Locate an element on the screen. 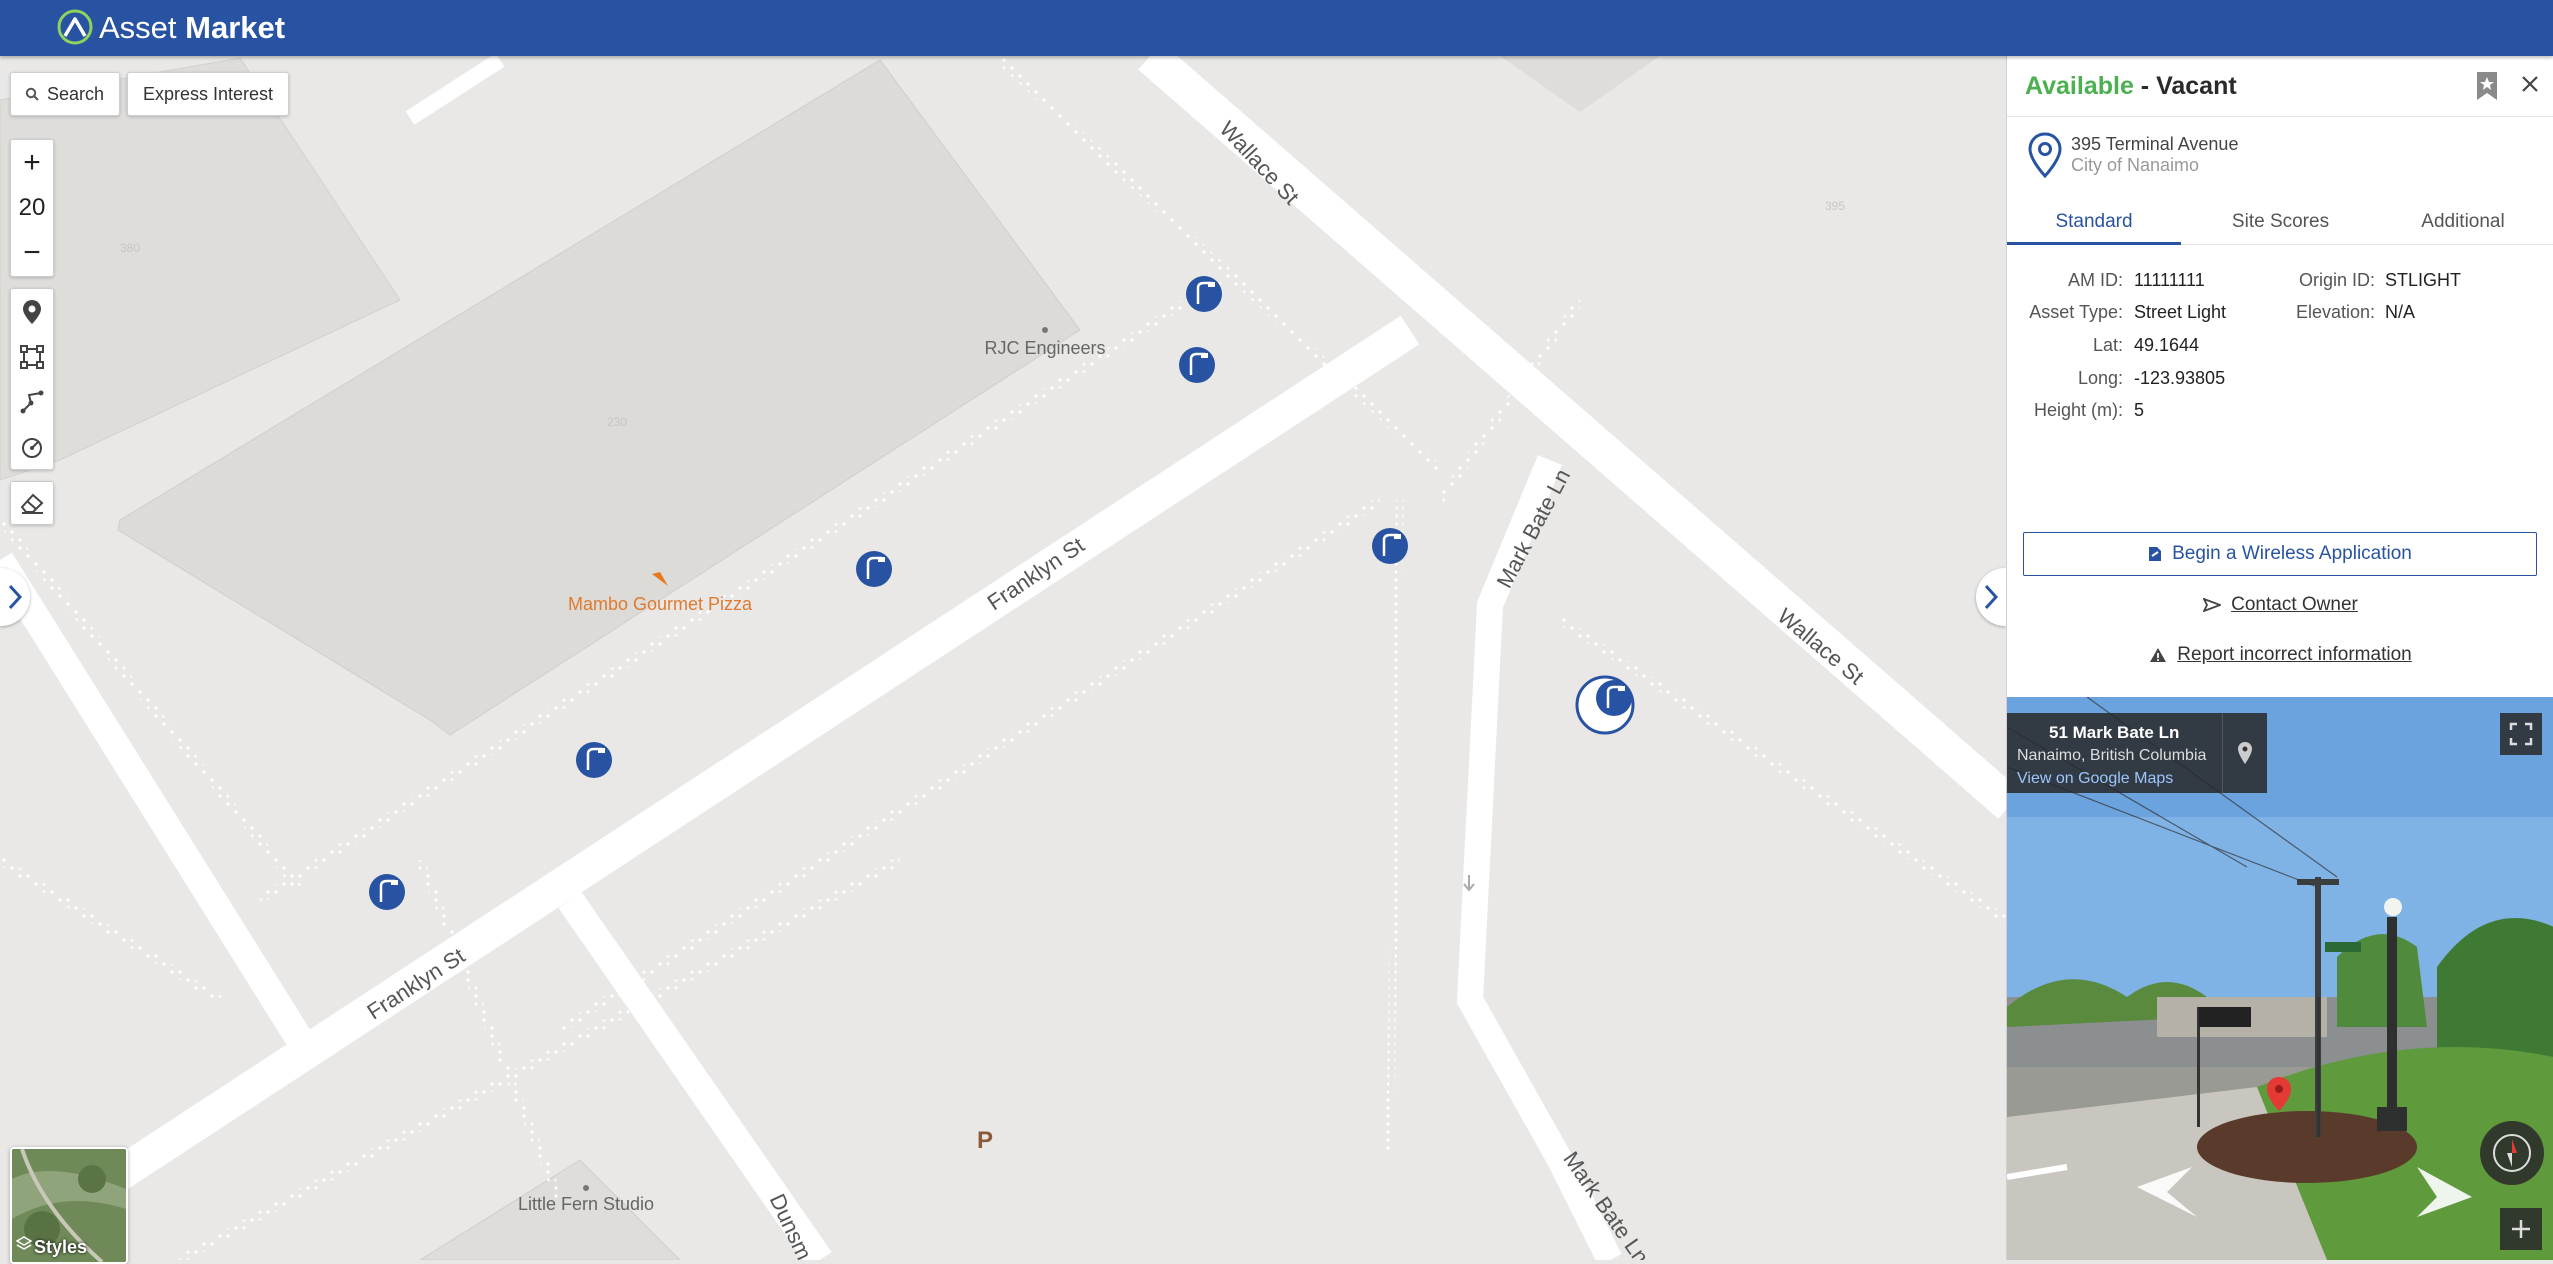  zoom-in-button: + is located at coordinates (32, 162).